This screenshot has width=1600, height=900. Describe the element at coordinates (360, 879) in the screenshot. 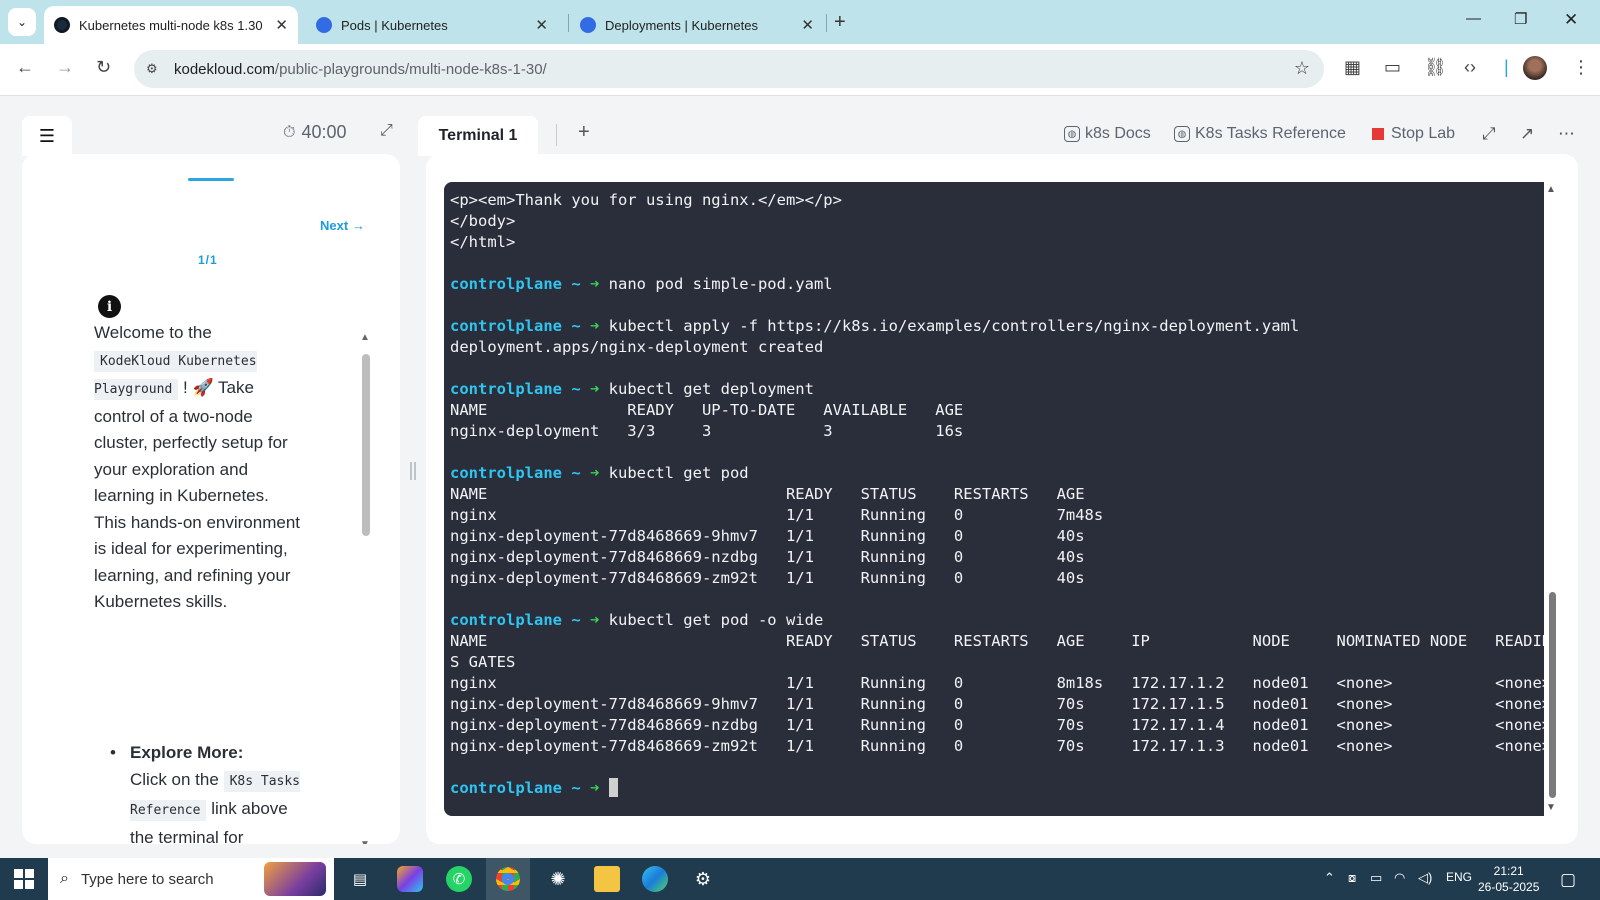

I see `task-view-icon: ▤` at that location.